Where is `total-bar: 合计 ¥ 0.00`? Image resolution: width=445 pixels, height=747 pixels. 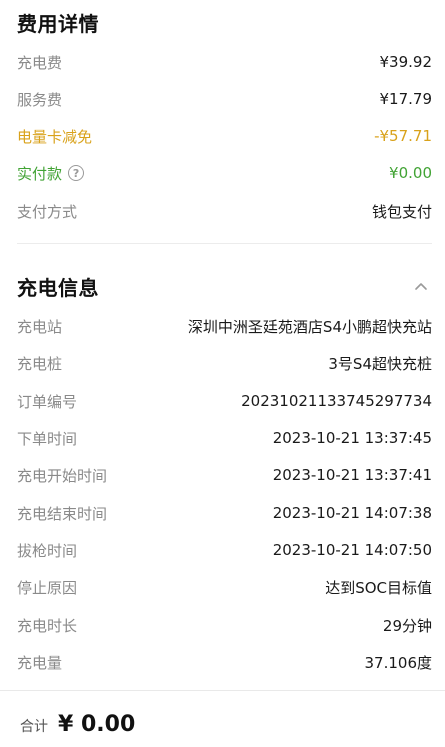
total-bar: 合计 ¥ 0.00 is located at coordinates (77, 729).